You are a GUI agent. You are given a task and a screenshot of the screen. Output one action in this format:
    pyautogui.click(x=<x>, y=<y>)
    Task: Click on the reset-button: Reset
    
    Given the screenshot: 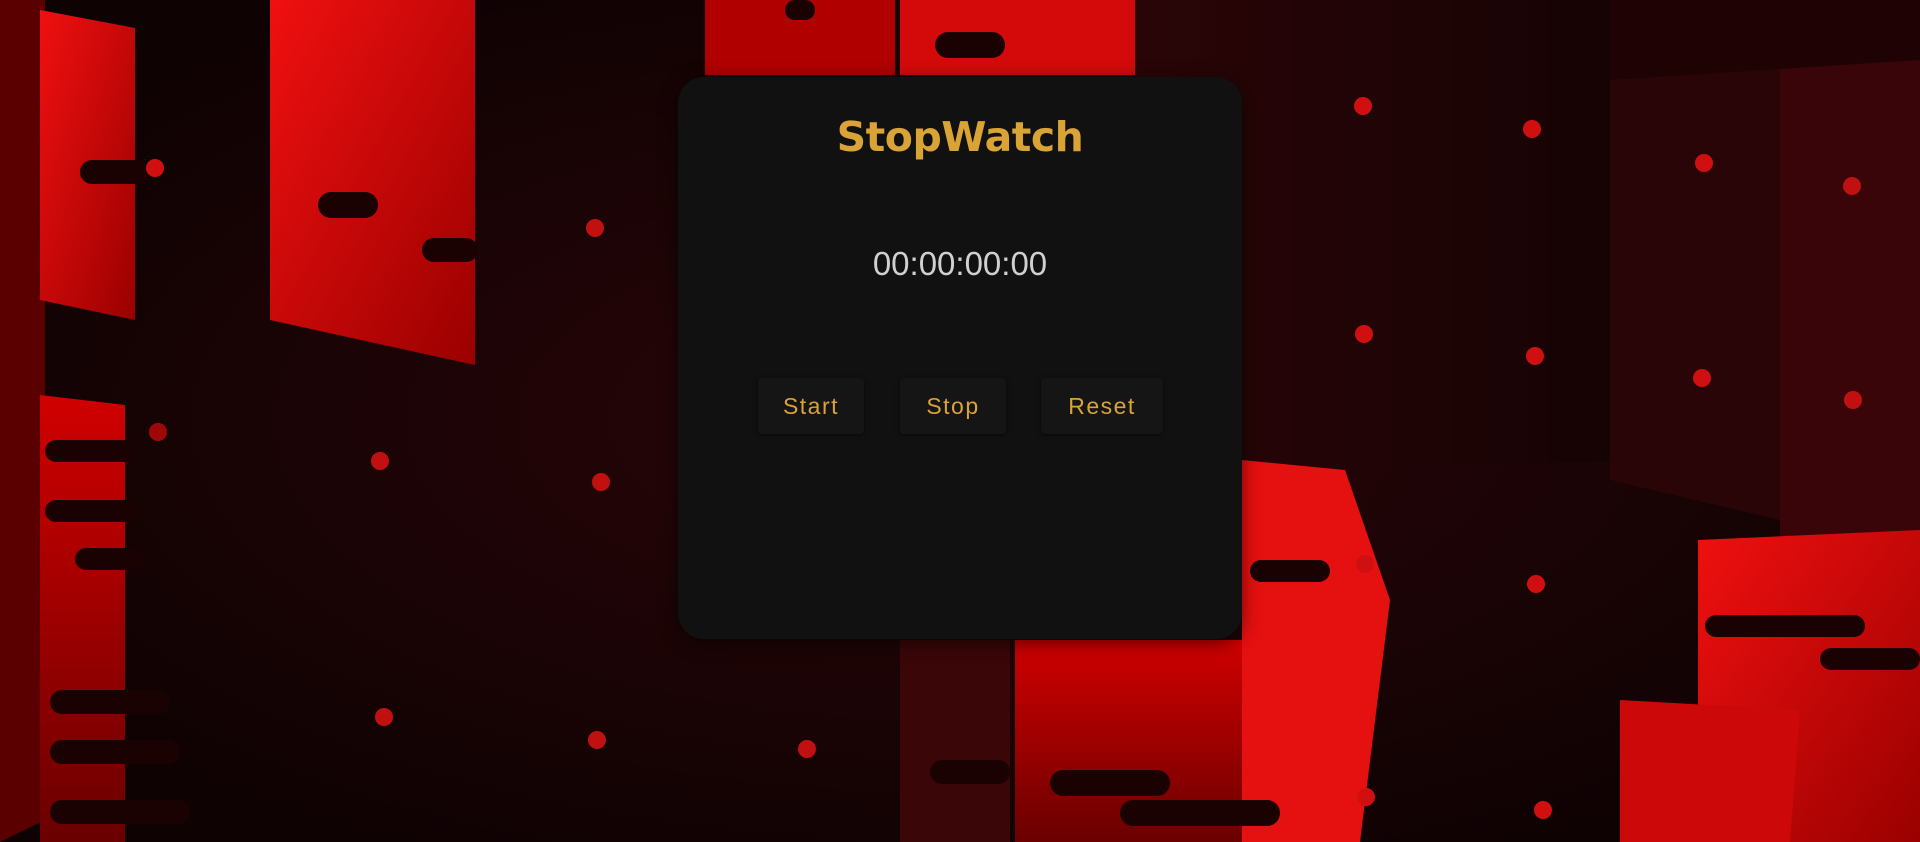 What is the action you would take?
    pyautogui.click(x=1102, y=406)
    